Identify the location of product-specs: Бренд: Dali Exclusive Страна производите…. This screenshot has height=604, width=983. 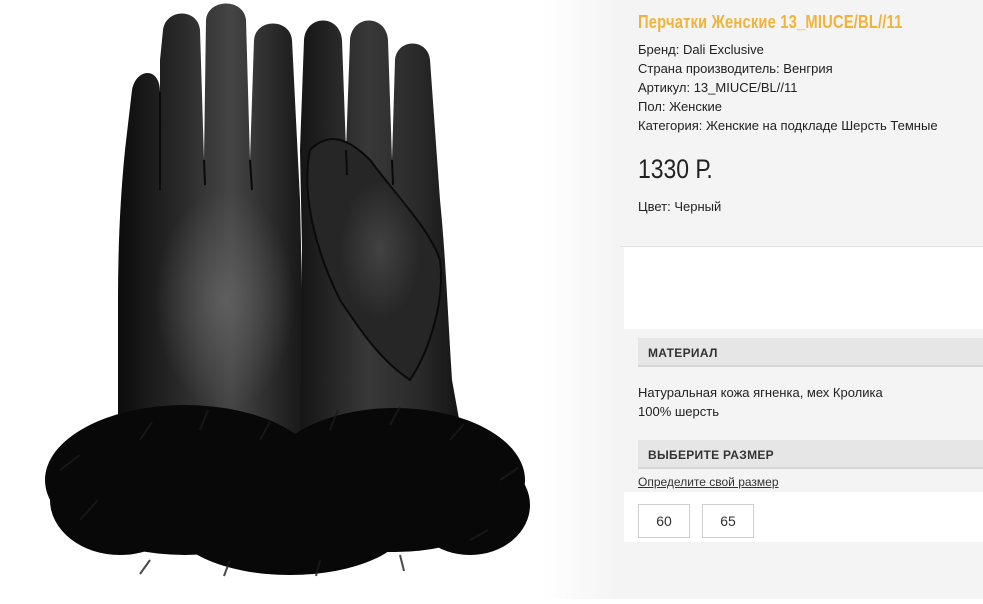
(788, 87).